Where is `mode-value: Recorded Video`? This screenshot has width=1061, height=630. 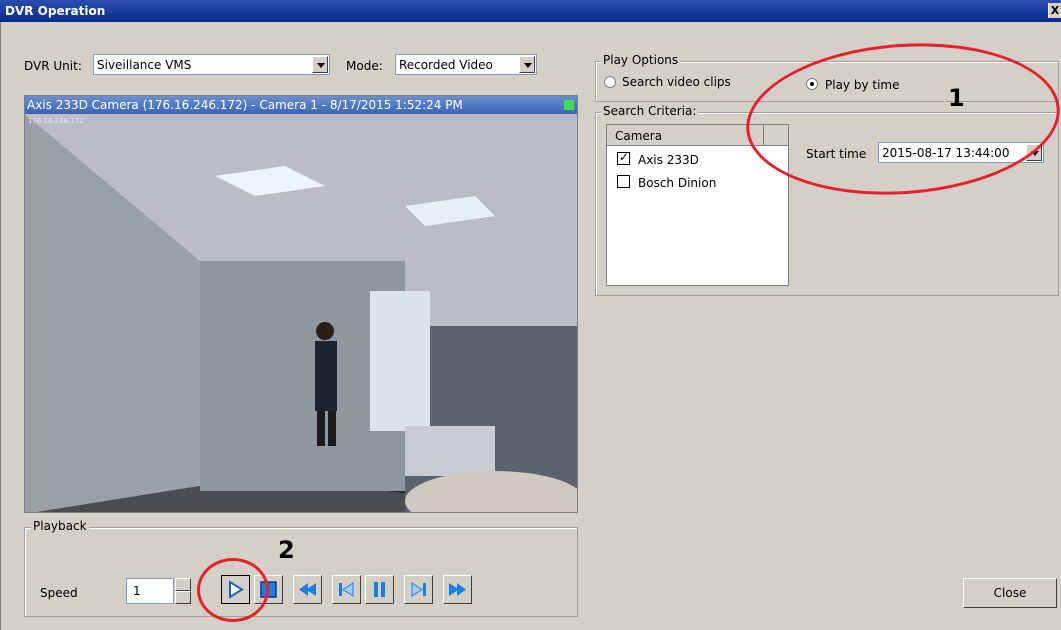
mode-value: Recorded Video is located at coordinates (446, 65).